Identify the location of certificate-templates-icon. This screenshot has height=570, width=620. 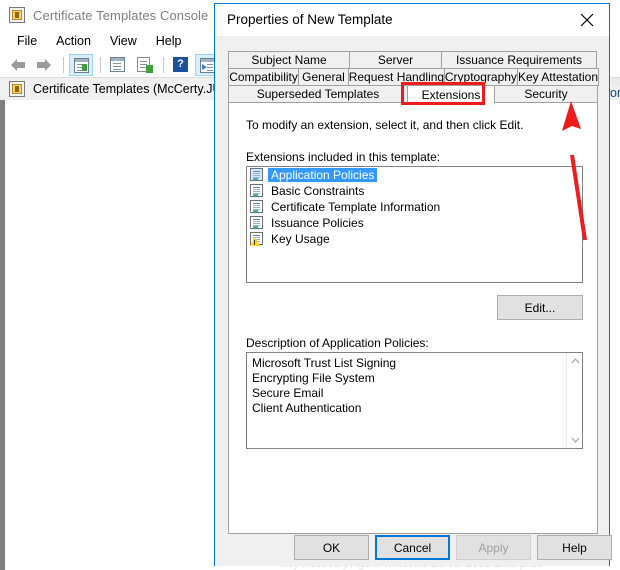
(17, 89).